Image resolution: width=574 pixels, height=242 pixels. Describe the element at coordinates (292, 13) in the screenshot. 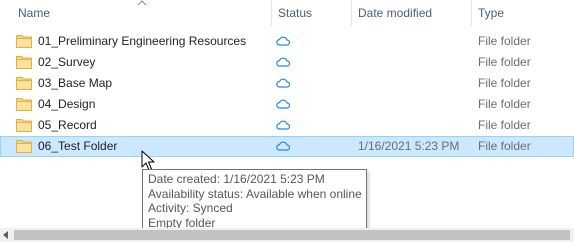

I see `column-header-status: Status` at that location.